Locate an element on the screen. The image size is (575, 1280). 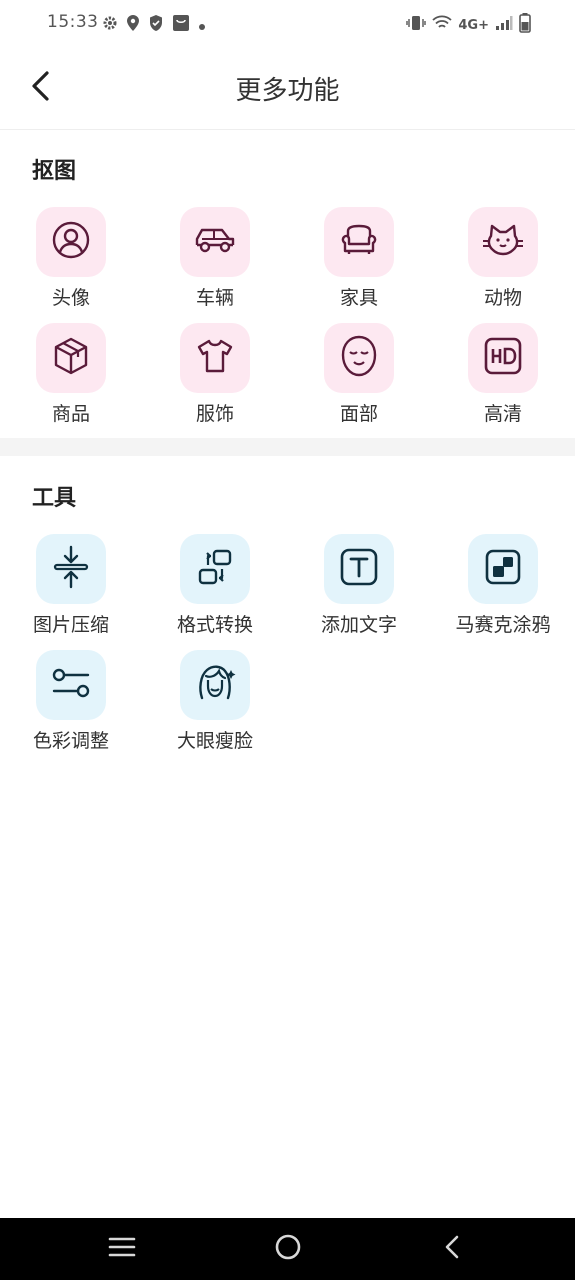
car-icon is located at coordinates (215, 242).